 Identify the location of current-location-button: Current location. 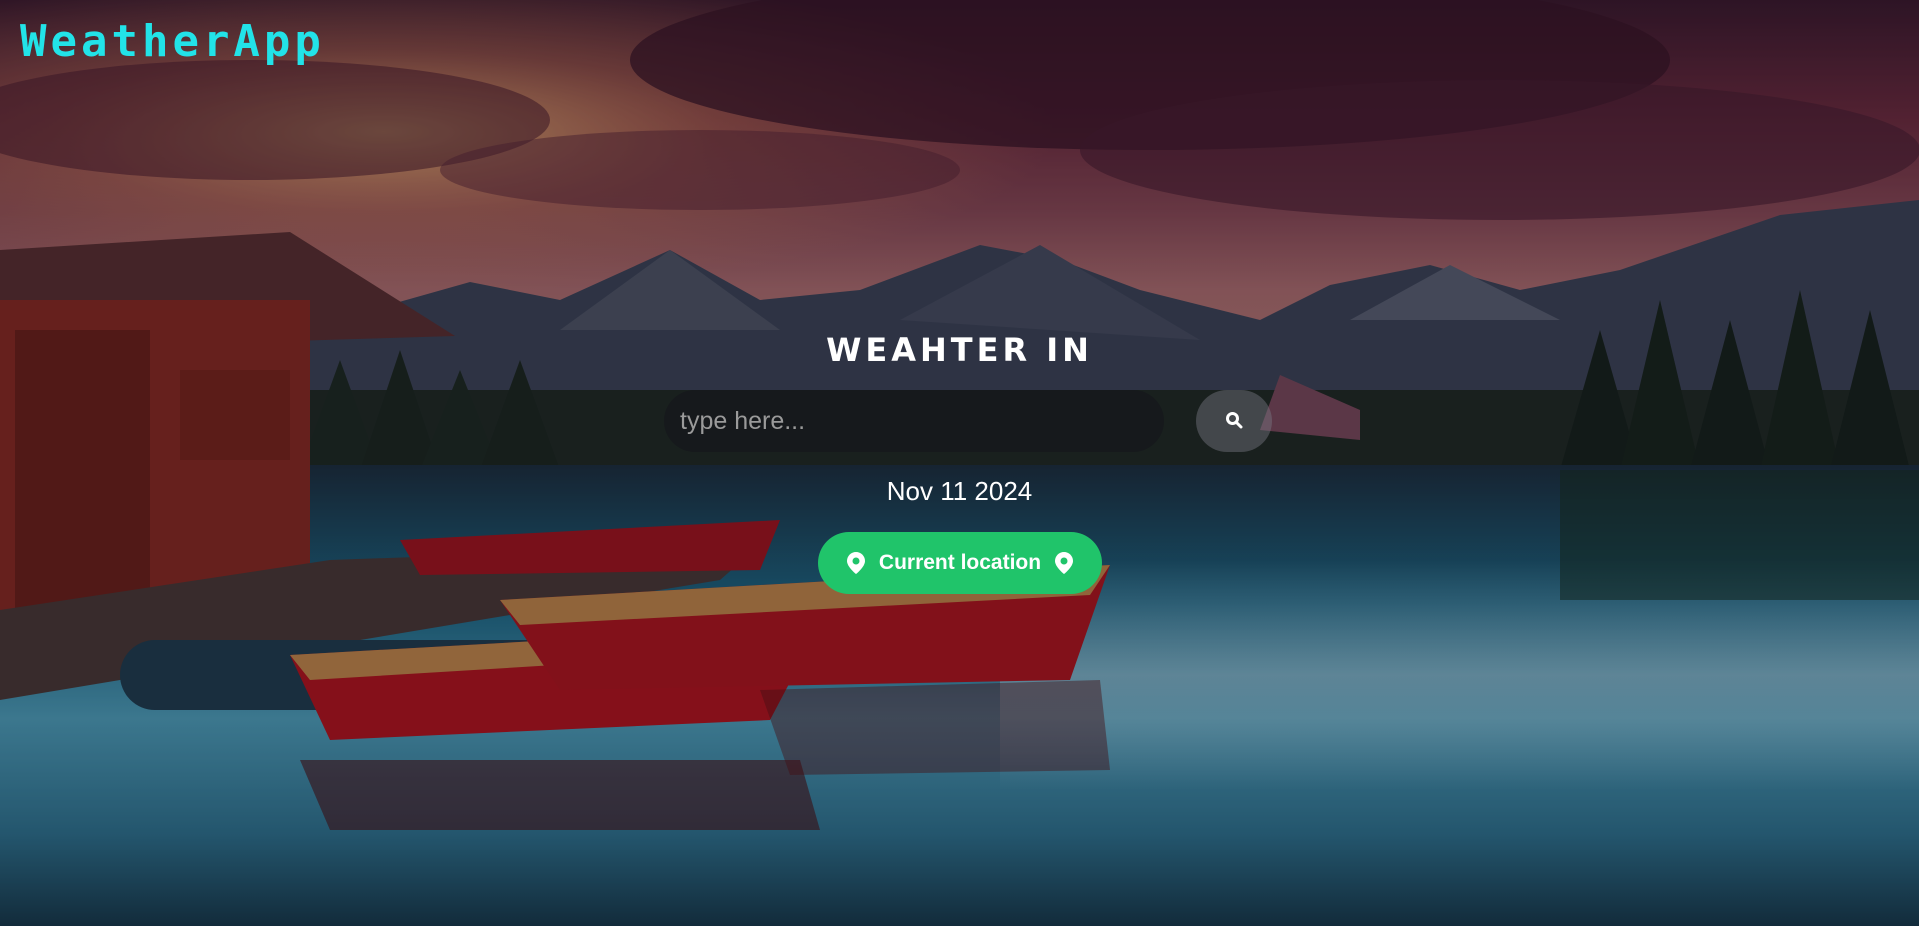
(960, 563).